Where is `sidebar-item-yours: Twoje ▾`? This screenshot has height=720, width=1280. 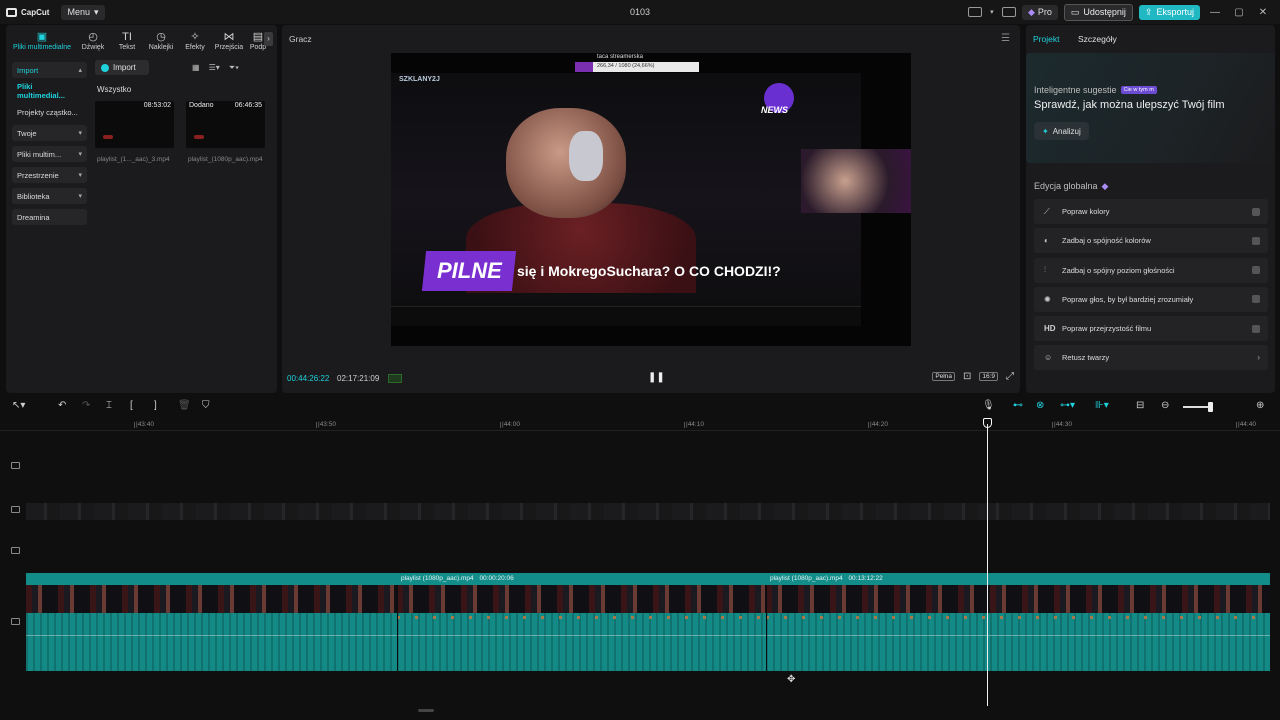 sidebar-item-yours: Twoje ▾ is located at coordinates (49, 133).